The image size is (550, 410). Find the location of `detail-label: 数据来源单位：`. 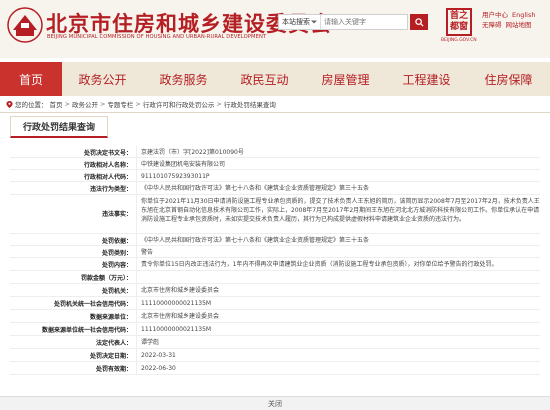

detail-label: 数据来源单位： is located at coordinates (110, 317).